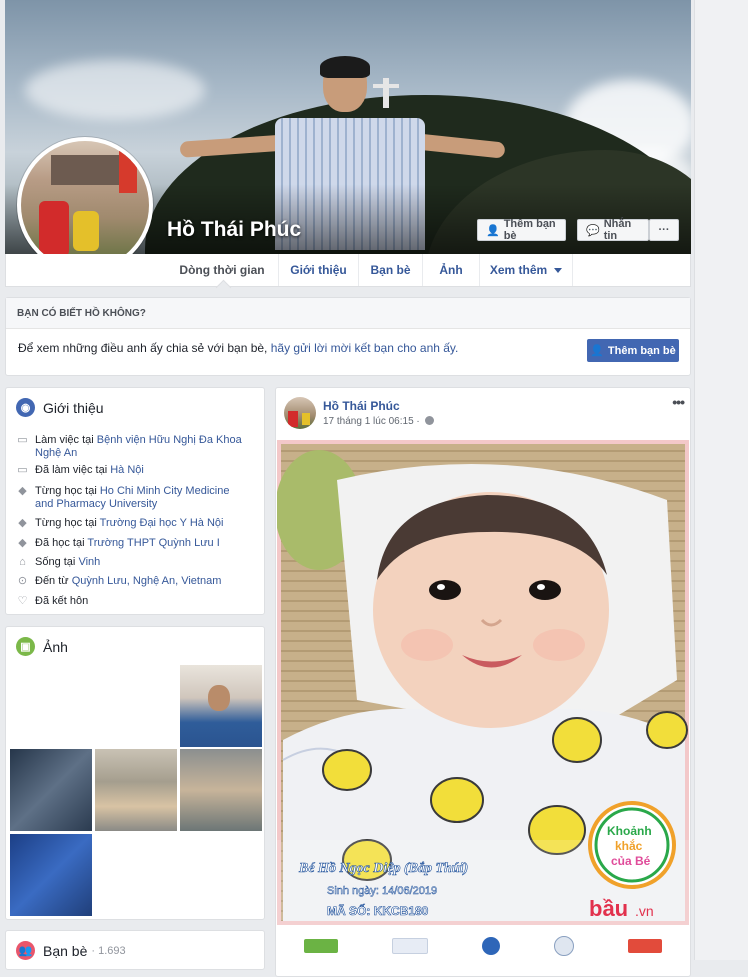 The width and height of the screenshot is (748, 977). I want to click on more-options-button: ···, so click(664, 230).